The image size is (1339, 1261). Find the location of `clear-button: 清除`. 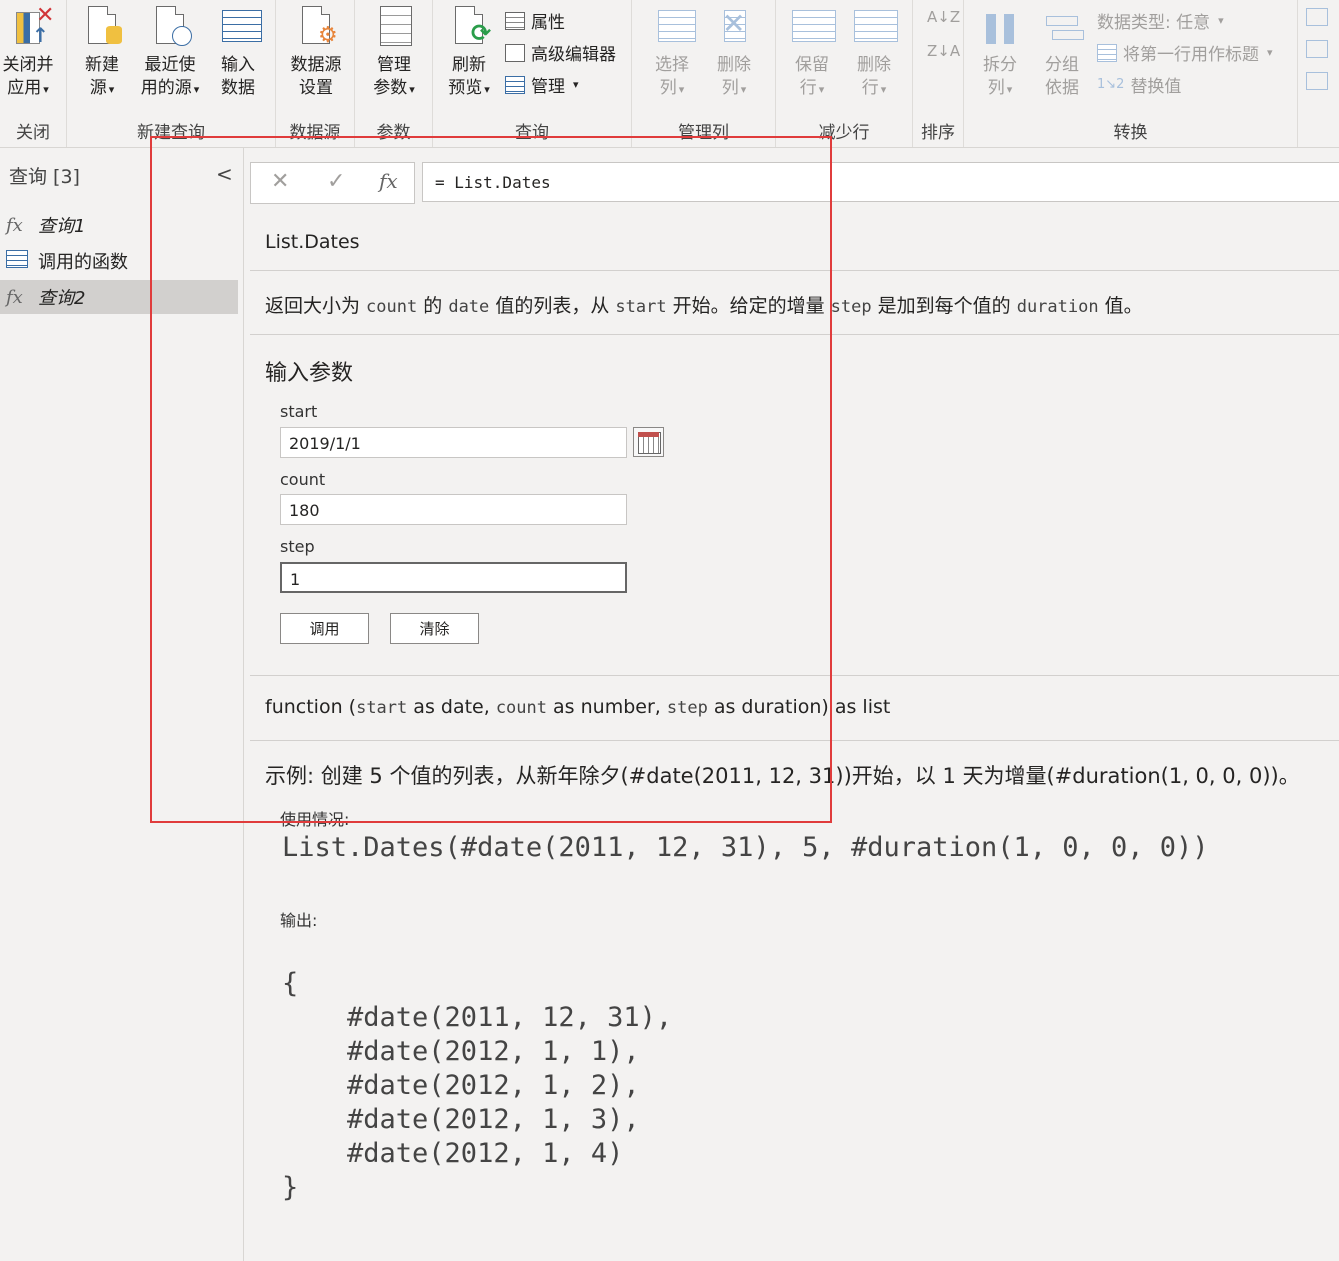

clear-button: 清除 is located at coordinates (434, 628).